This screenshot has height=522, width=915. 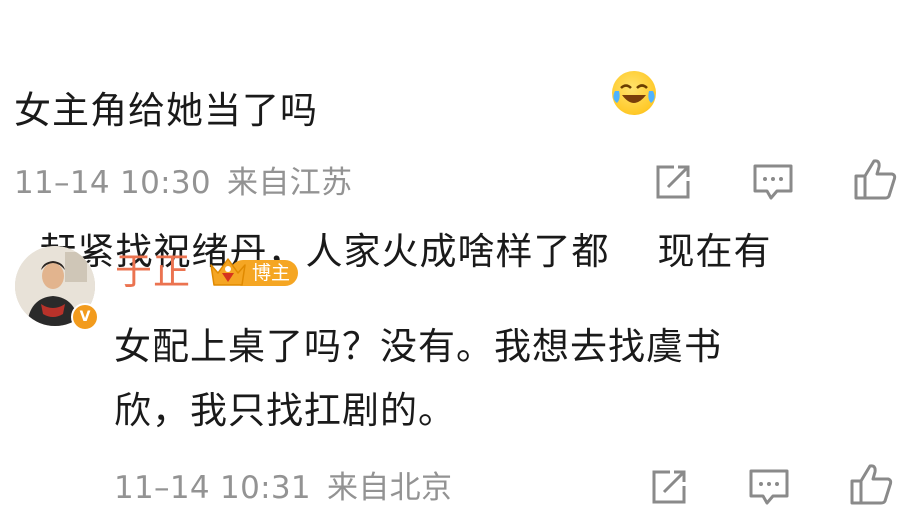 I want to click on reply-time: 11–14 10:31, so click(x=212, y=488).